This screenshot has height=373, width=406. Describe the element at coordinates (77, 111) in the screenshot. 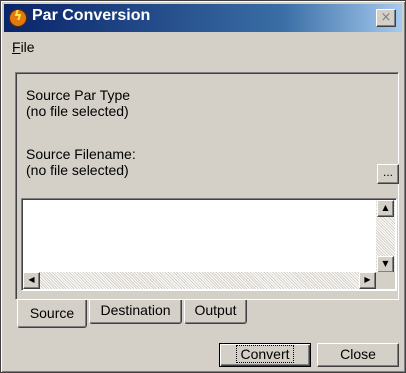

I see `source-par-type-value: (no file selected)` at that location.